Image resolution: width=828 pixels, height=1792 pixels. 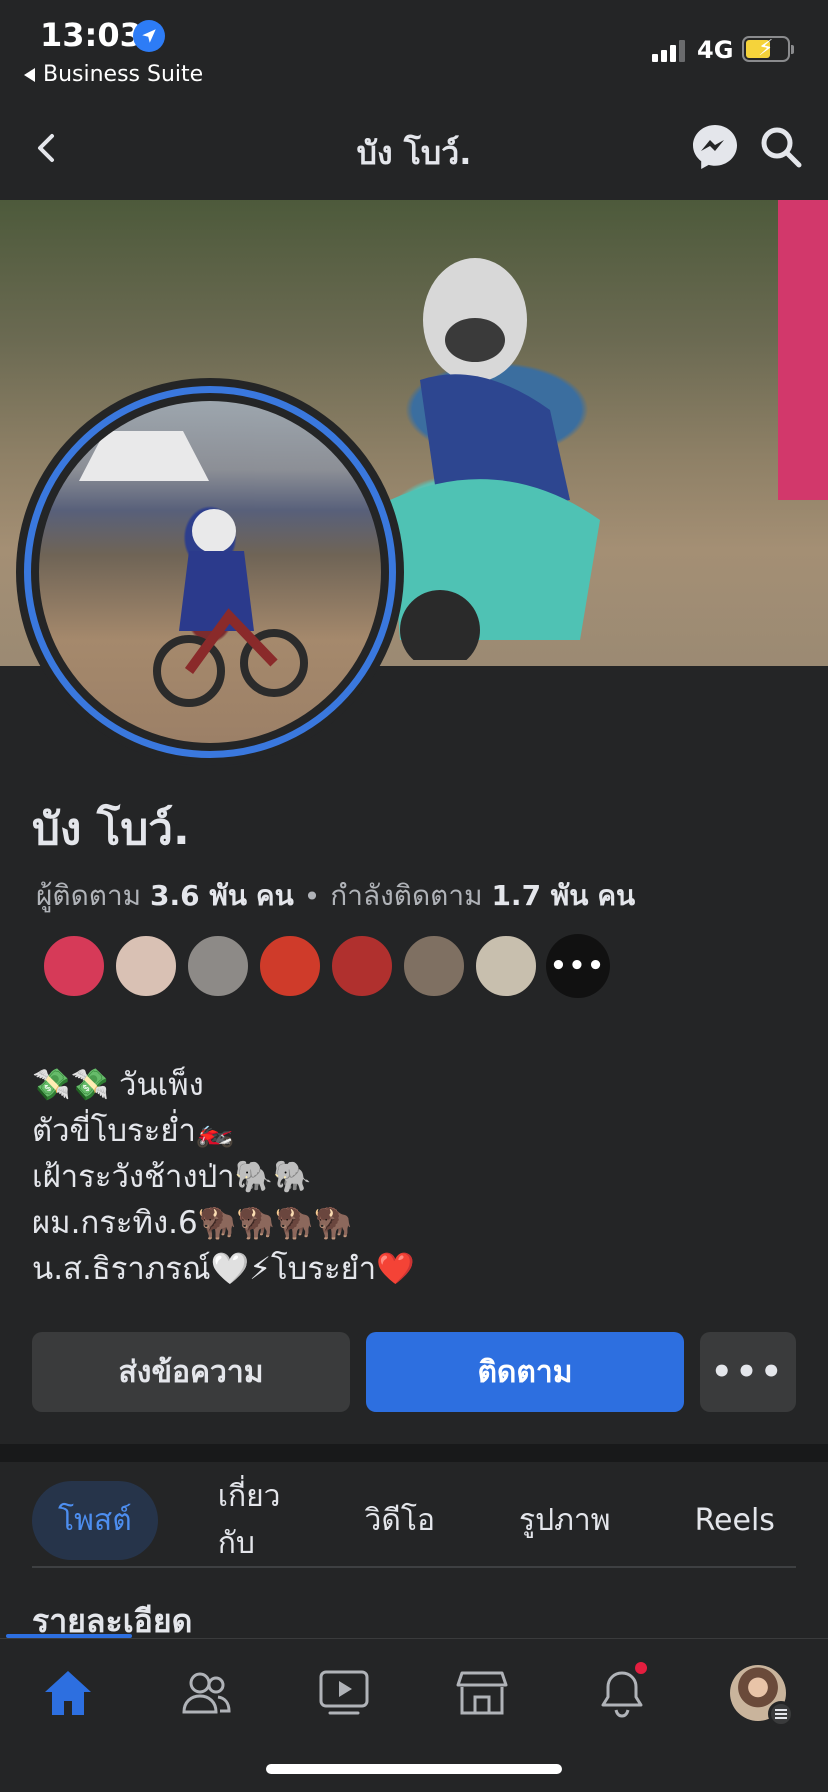 What do you see at coordinates (111, 829) in the screenshot?
I see `profile-name: บัง โบว์.` at bounding box center [111, 829].